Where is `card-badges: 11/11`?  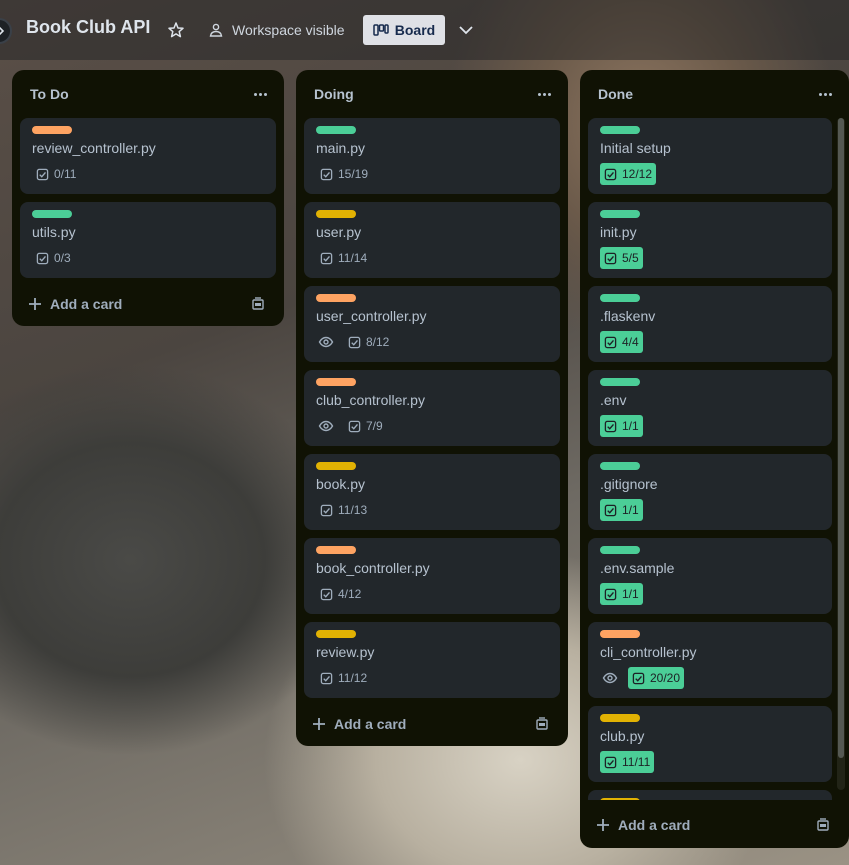 card-badges: 11/11 is located at coordinates (627, 762).